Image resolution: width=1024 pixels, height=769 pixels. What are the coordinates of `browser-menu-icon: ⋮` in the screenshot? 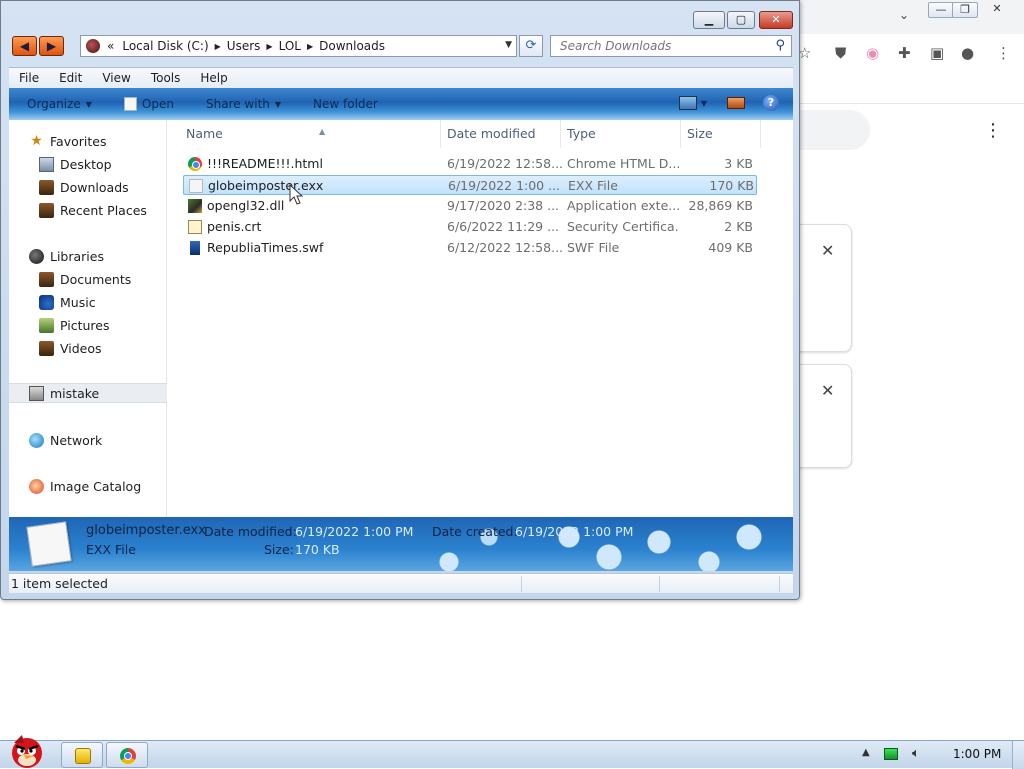 It's located at (1003, 53).